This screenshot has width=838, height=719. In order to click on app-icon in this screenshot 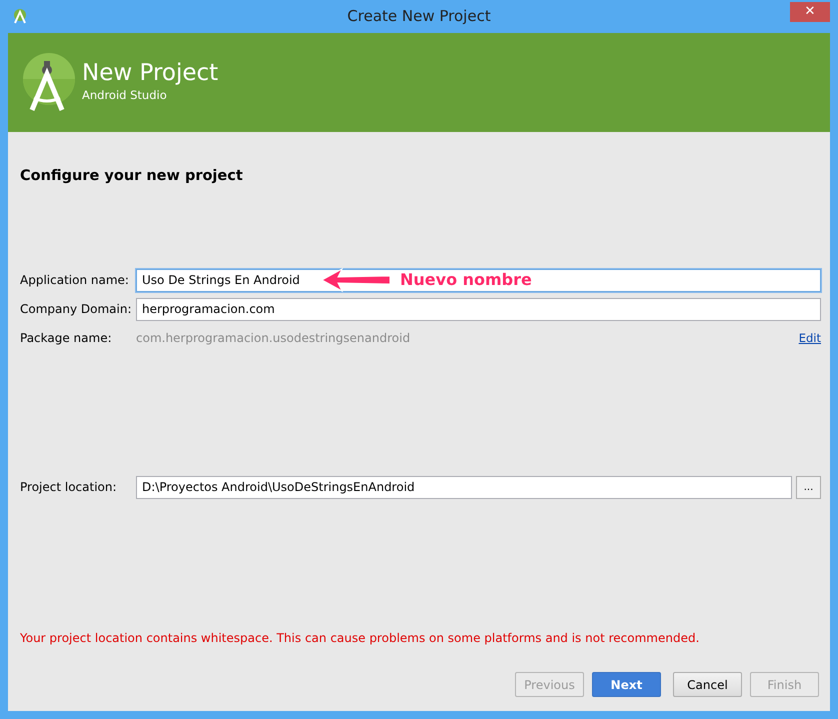, I will do `click(20, 16)`.